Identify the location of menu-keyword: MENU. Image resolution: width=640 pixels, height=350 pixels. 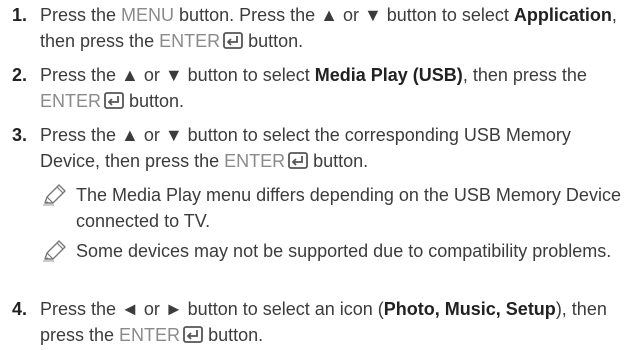
(148, 15).